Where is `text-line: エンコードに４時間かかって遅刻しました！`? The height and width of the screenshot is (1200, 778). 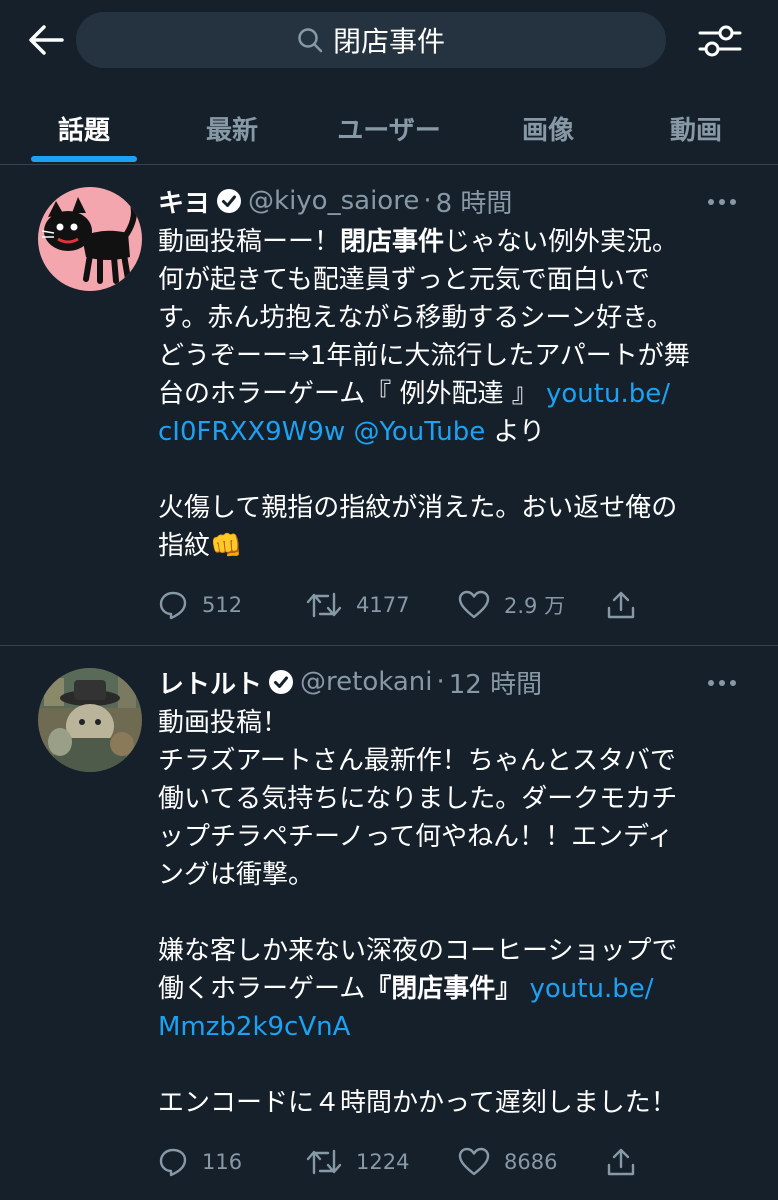
text-line: エンコードに４時間かかって遅刻しました！ is located at coordinates (417, 1103).